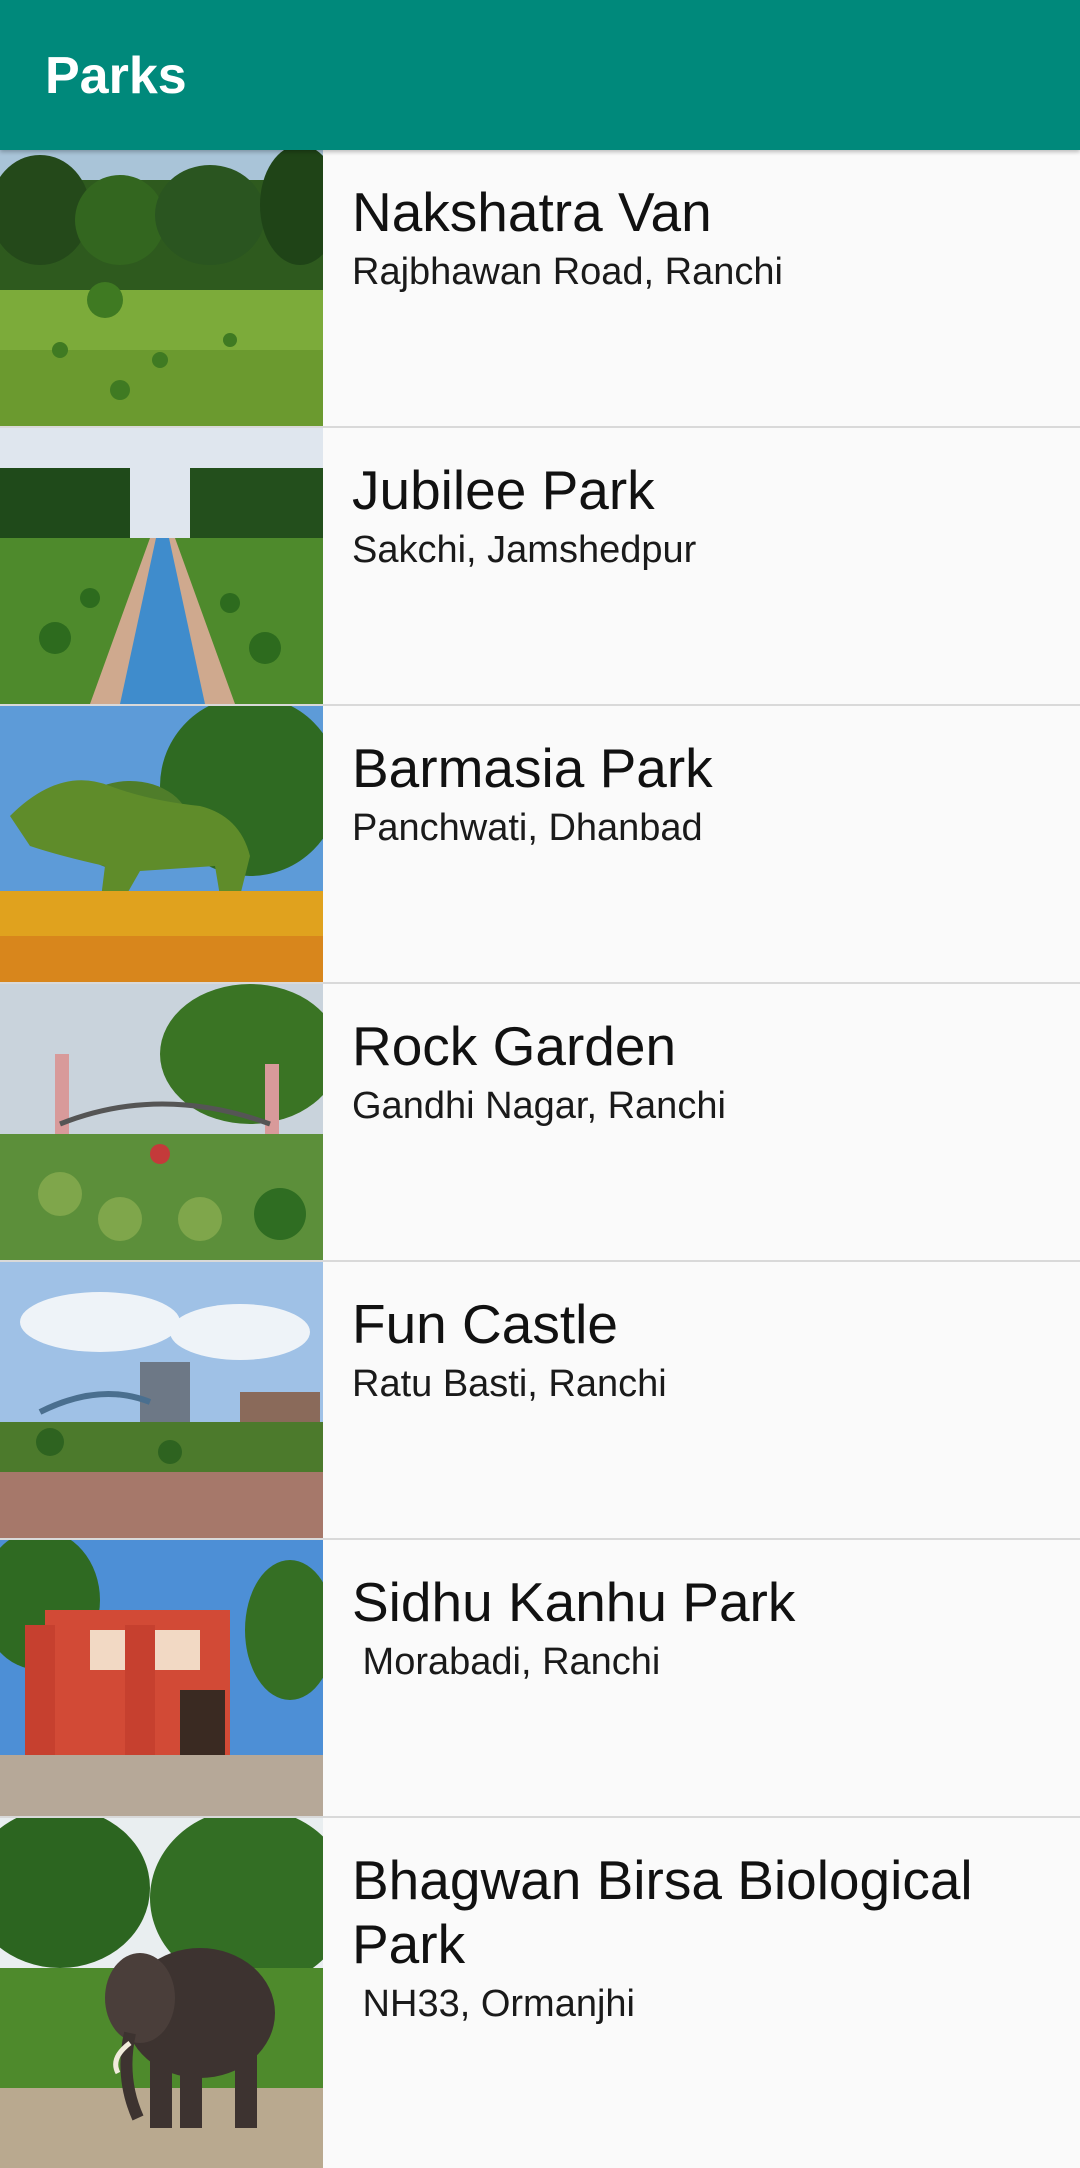  What do you see at coordinates (503, 490) in the screenshot?
I see `park-name: Jubilee Park` at bounding box center [503, 490].